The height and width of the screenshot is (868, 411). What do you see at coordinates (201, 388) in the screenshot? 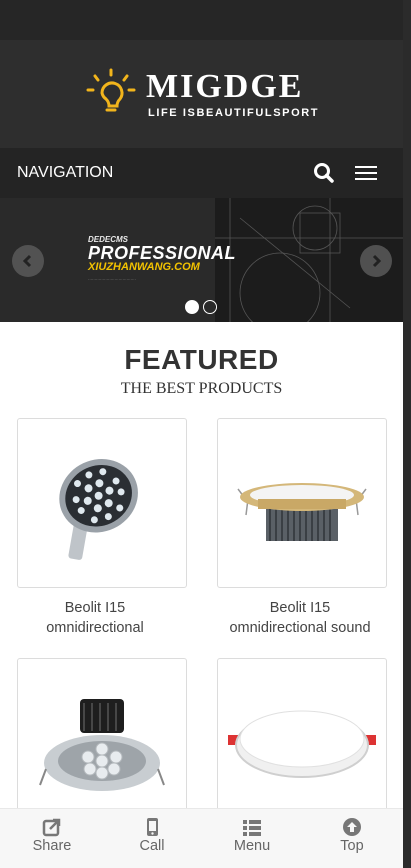
I see `section-subtitle: THE BEST PRODUCTS` at bounding box center [201, 388].